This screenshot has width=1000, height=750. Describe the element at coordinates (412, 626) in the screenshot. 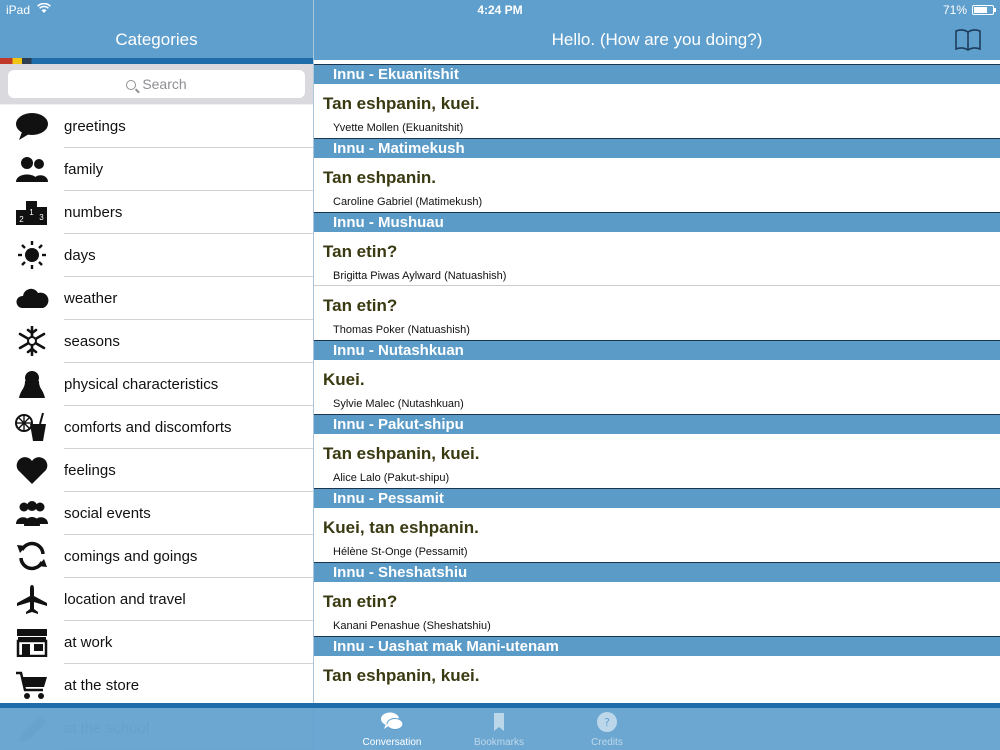

I see `speaker-name: Kanani Penashue (Sheshatshiu)` at that location.